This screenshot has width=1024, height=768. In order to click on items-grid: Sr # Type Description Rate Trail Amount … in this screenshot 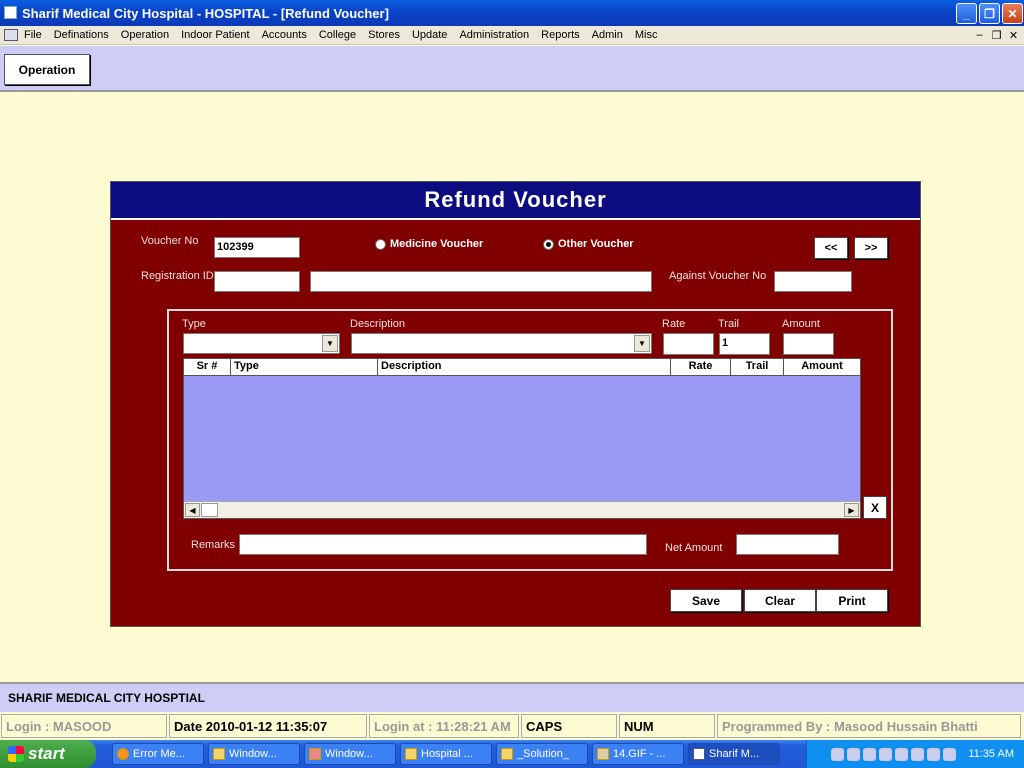, I will do `click(522, 438)`.